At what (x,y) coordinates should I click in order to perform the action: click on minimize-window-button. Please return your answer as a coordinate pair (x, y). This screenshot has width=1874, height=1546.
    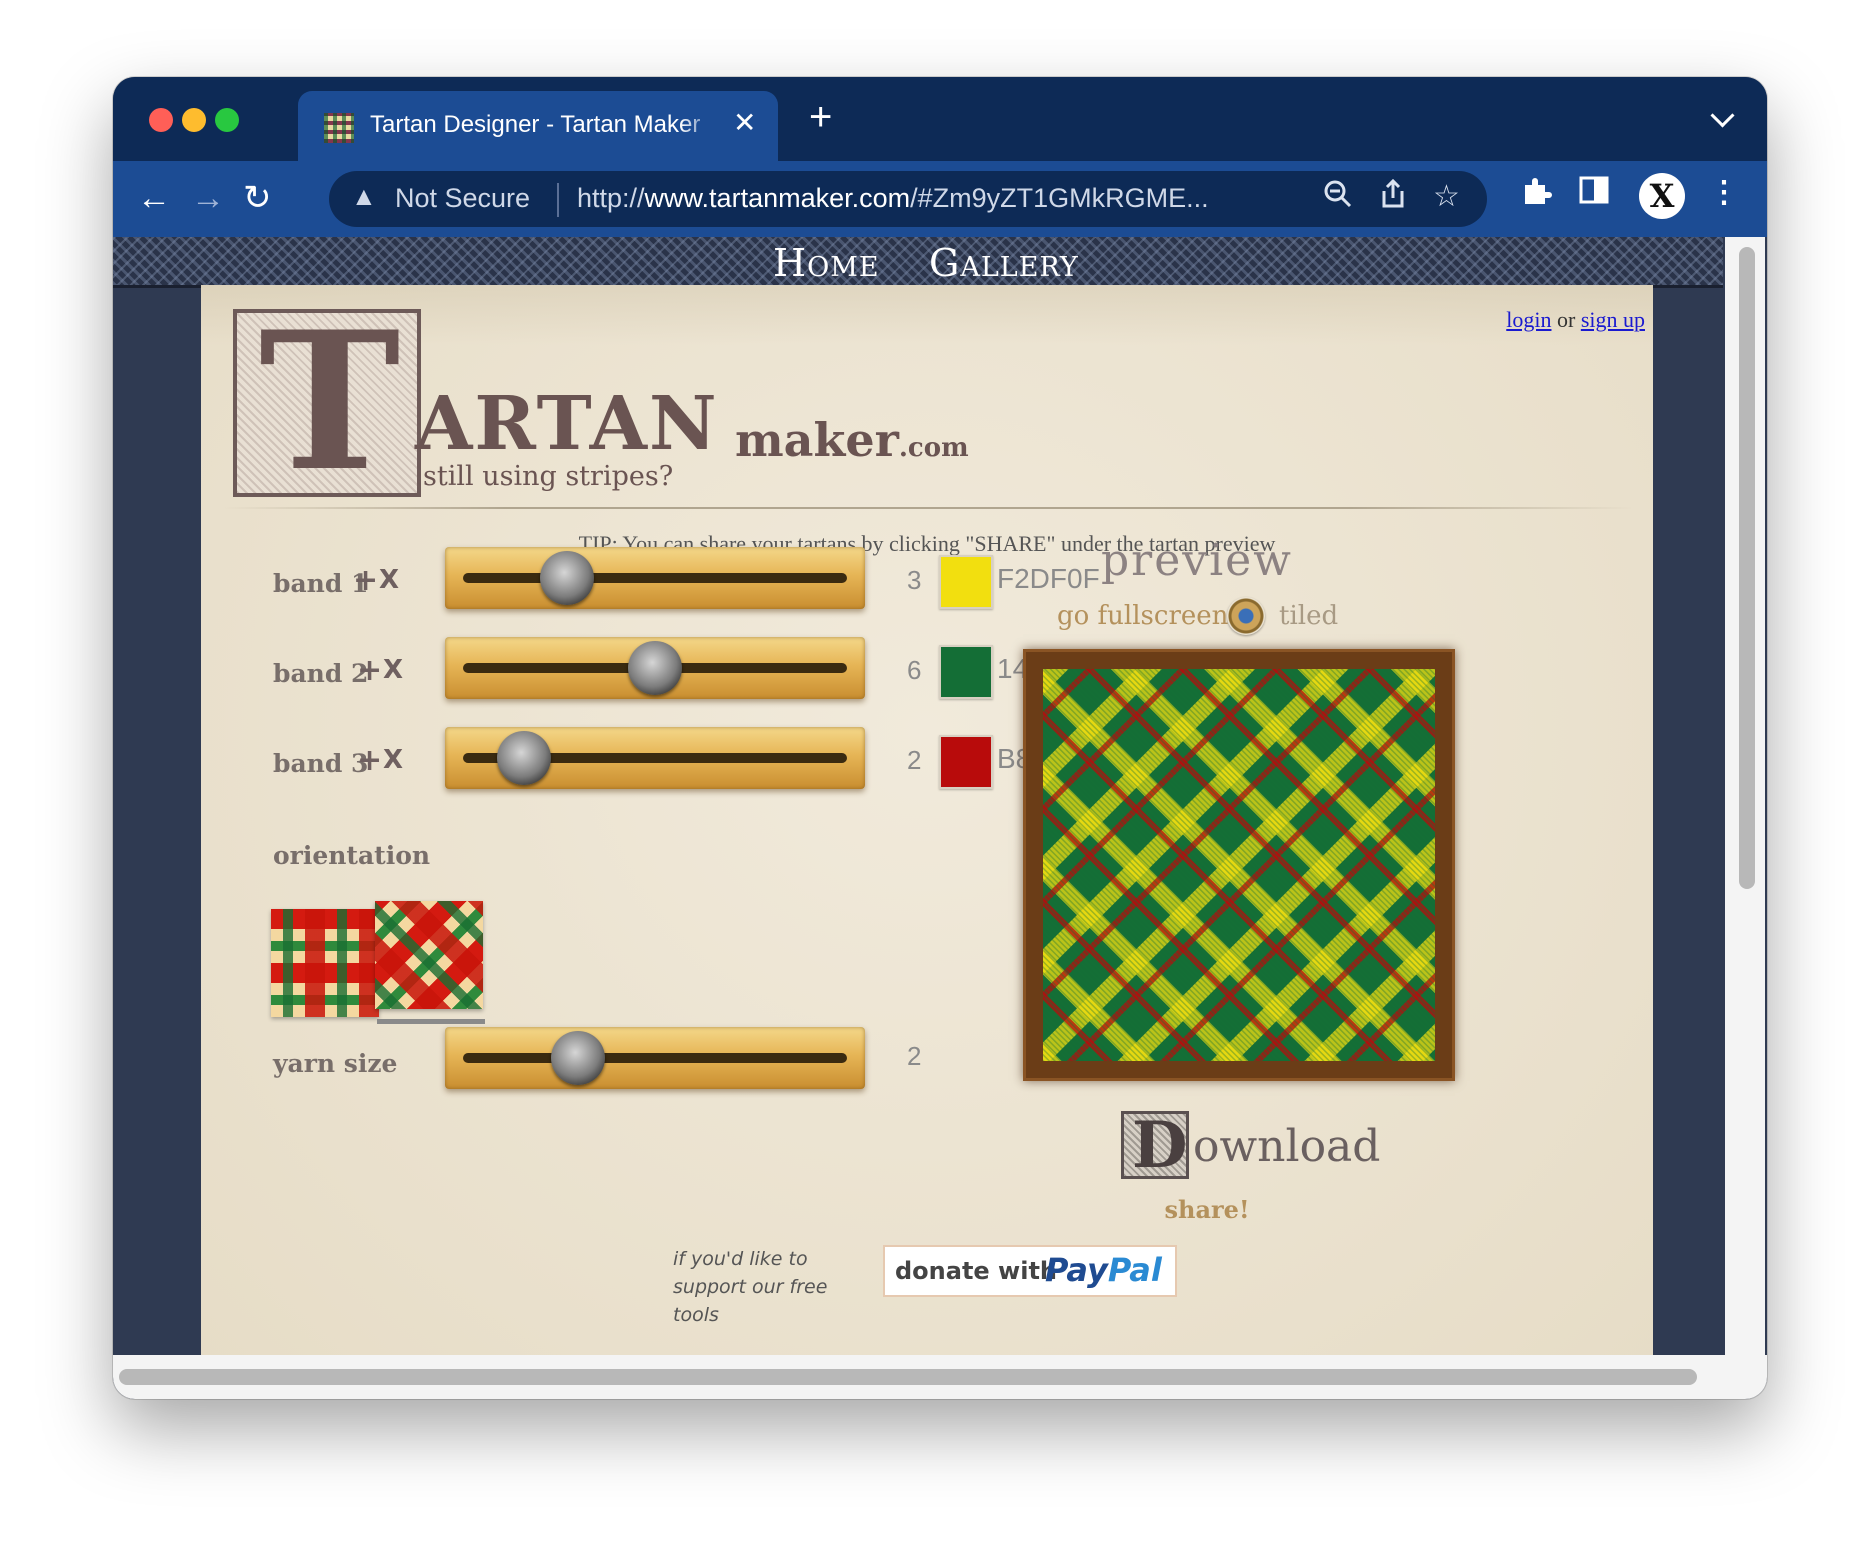
    Looking at the image, I should click on (194, 120).